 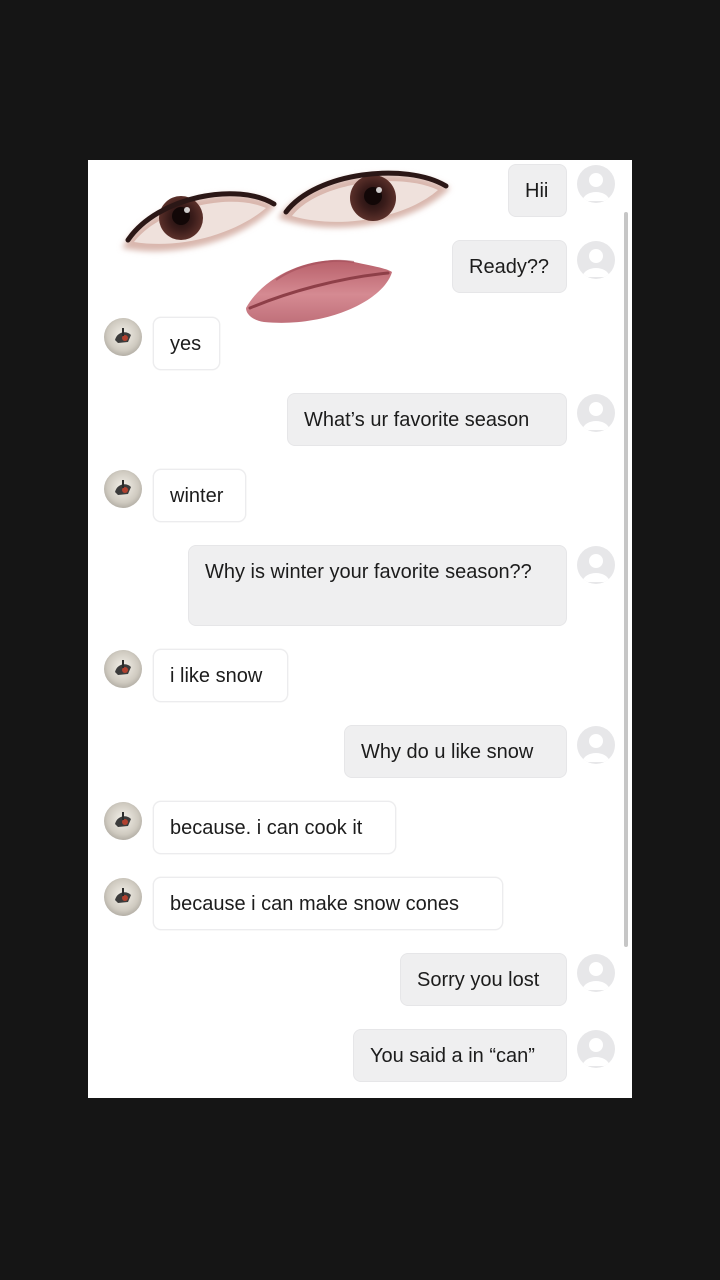 What do you see at coordinates (199, 495) in the screenshot?
I see `incoming-message: winter` at bounding box center [199, 495].